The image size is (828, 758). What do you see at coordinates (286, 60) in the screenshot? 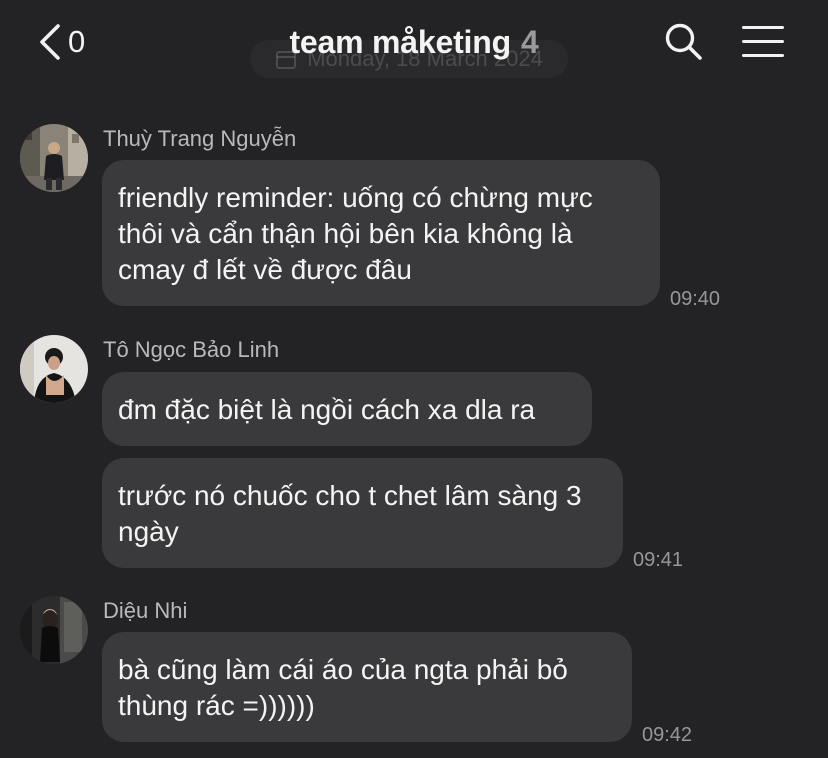
I see `calendar-icon` at bounding box center [286, 60].